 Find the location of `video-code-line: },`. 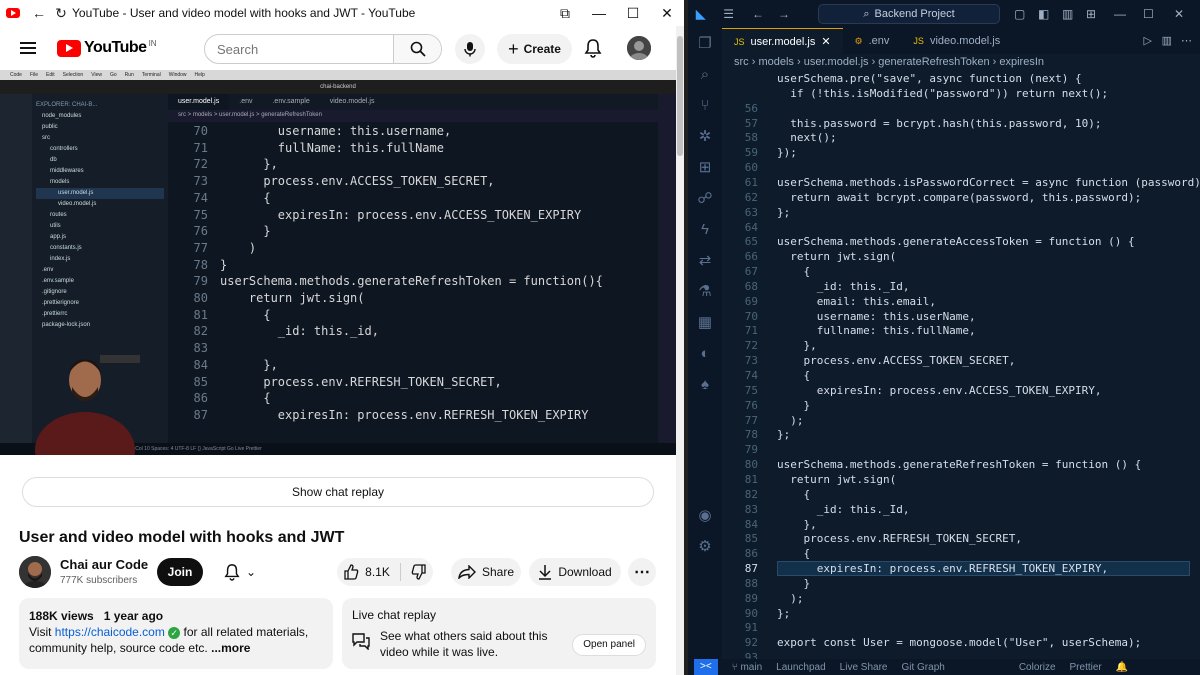

video-code-line: }, is located at coordinates (249, 364).